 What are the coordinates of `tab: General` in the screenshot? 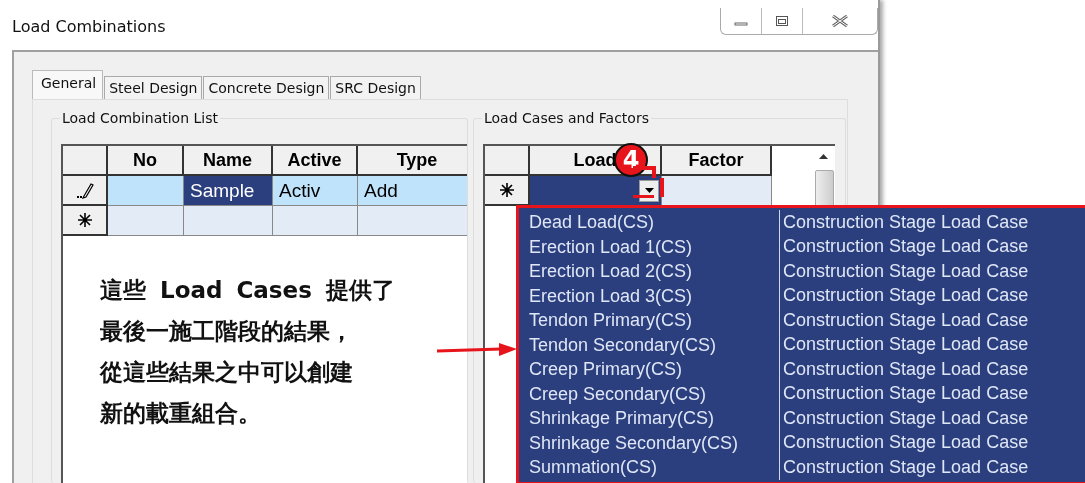 It's located at (68, 84).